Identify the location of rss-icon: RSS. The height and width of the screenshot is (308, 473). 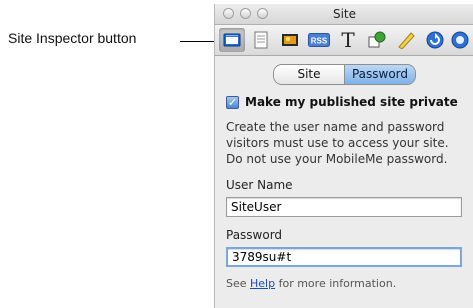
(319, 40).